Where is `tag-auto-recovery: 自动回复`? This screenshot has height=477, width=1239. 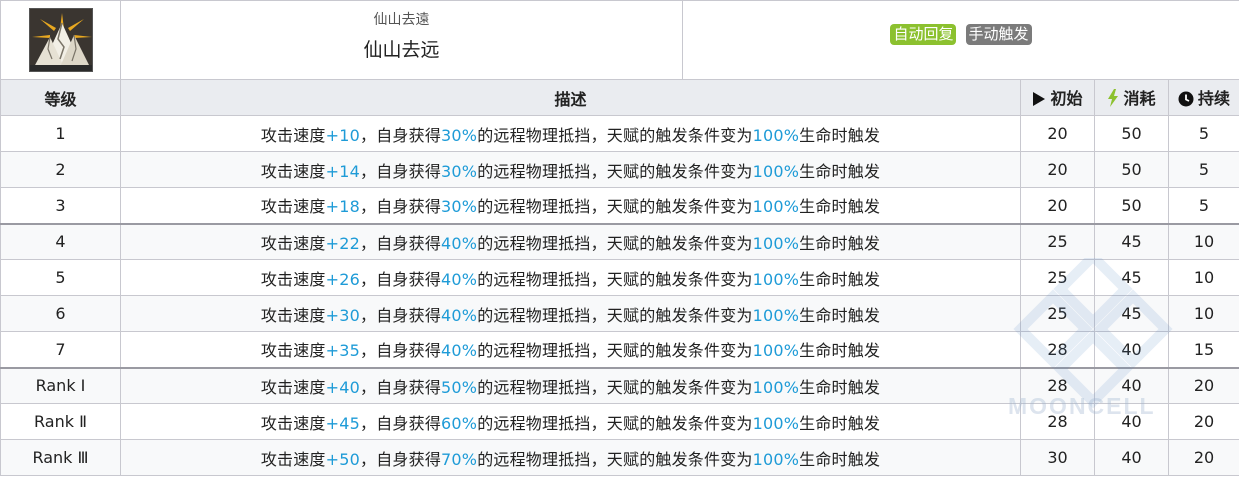
tag-auto-recovery: 自动回复 is located at coordinates (923, 34).